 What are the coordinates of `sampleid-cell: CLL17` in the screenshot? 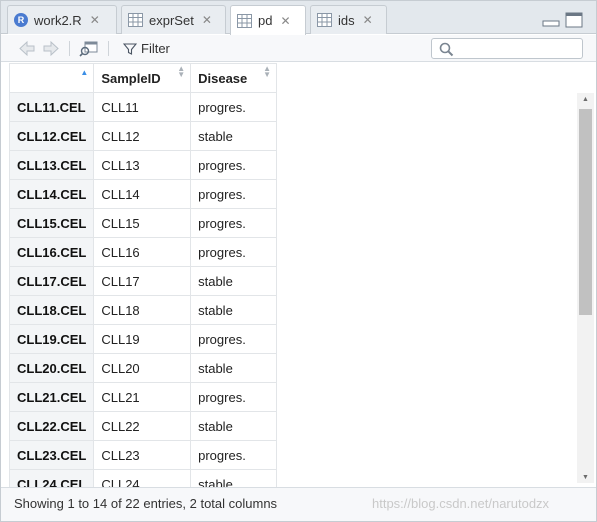 It's located at (142, 281).